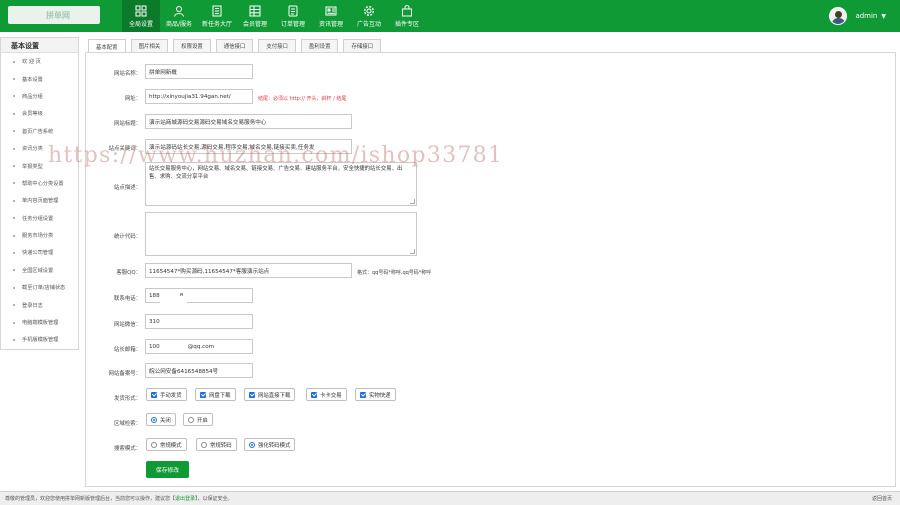 The width and height of the screenshot is (900, 505). Describe the element at coordinates (166, 394) in the screenshot. I see `delivery-option-manual: 手动发货` at that location.